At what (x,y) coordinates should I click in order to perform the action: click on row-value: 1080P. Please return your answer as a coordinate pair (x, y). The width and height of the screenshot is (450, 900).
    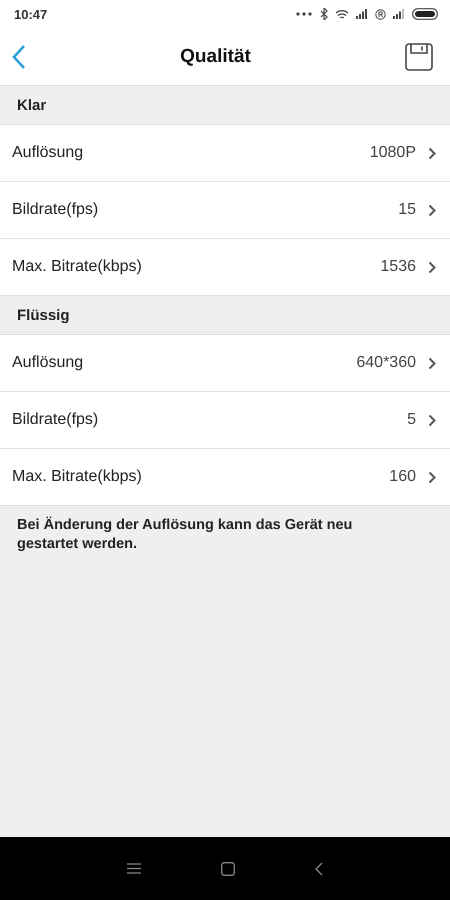
    Looking at the image, I should click on (393, 153).